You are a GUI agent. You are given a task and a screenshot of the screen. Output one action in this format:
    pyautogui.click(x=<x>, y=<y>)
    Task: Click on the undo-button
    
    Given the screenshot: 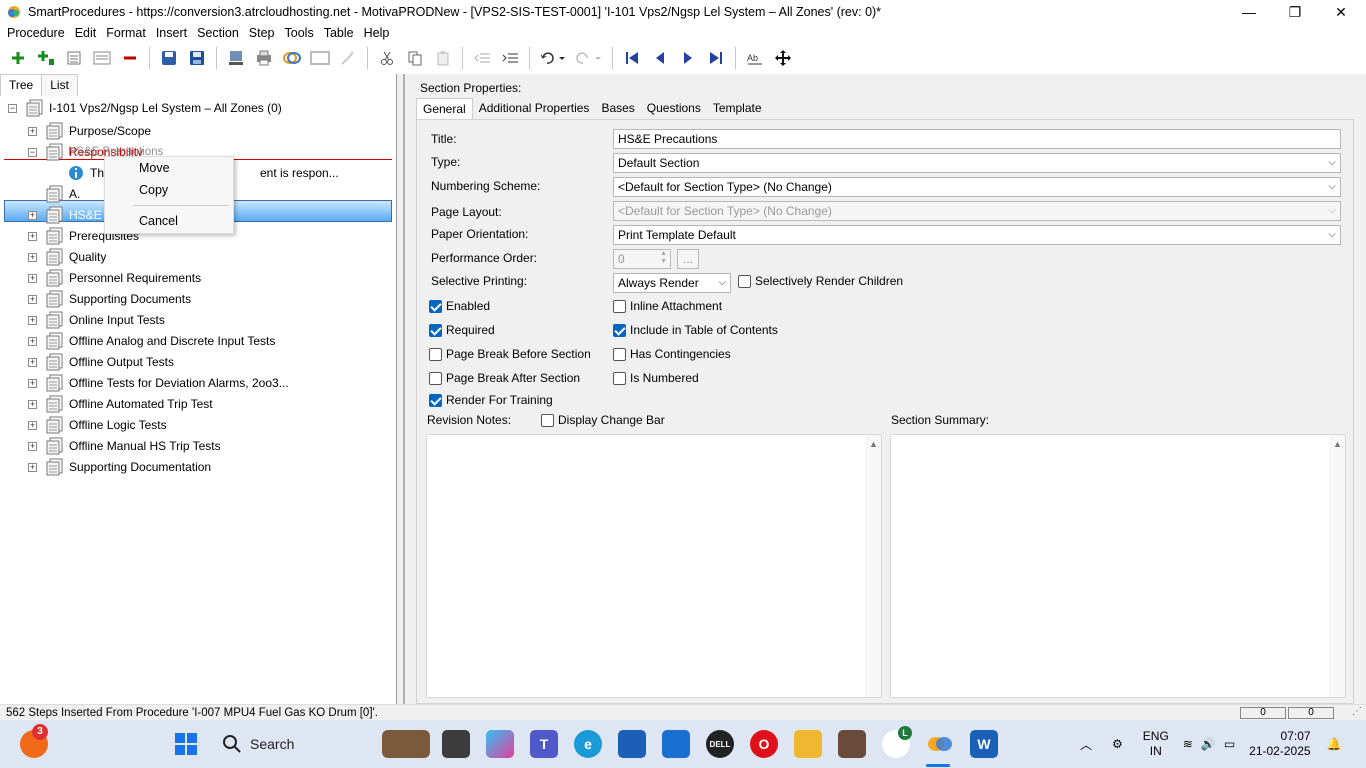 What is the action you would take?
    pyautogui.click(x=553, y=58)
    